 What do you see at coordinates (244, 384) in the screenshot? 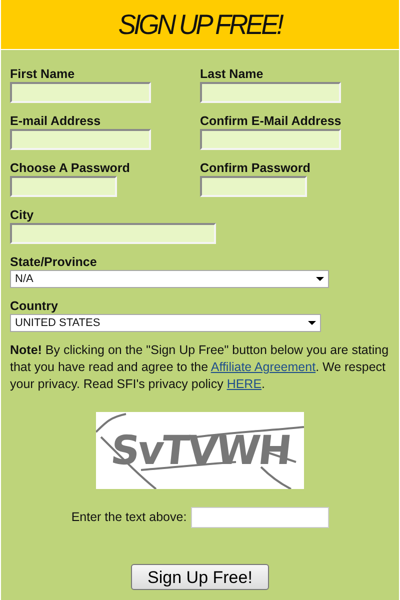
I see `privacy-link: HERE` at bounding box center [244, 384].